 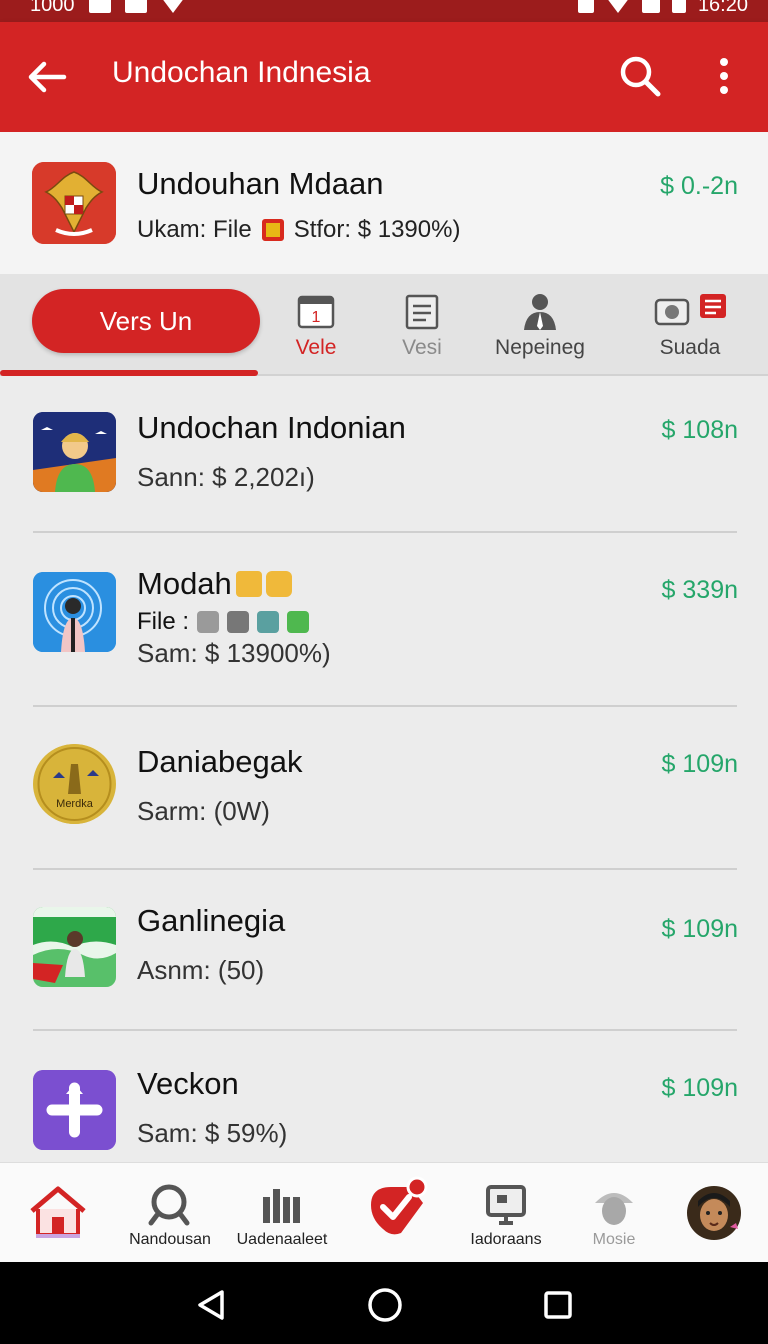 I want to click on bottom-navigation: Nandousan Uadenaaleet Iadoraans Mosie, so click(x=384, y=1212).